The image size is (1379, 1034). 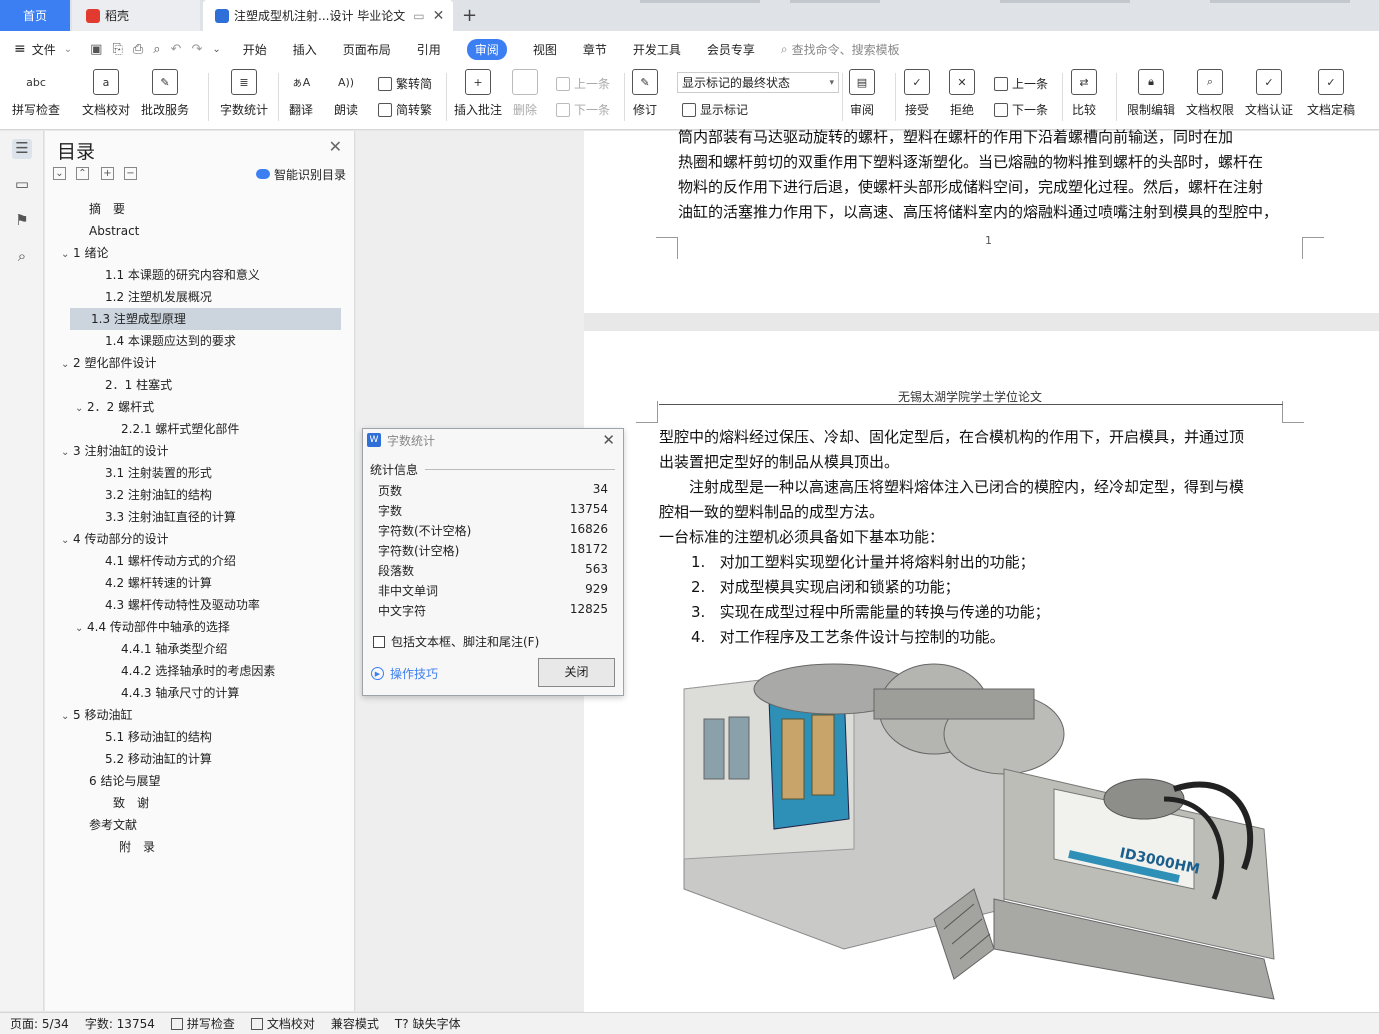 What do you see at coordinates (301, 93) in the screenshot?
I see `translate-button: ぁA 翻译` at bounding box center [301, 93].